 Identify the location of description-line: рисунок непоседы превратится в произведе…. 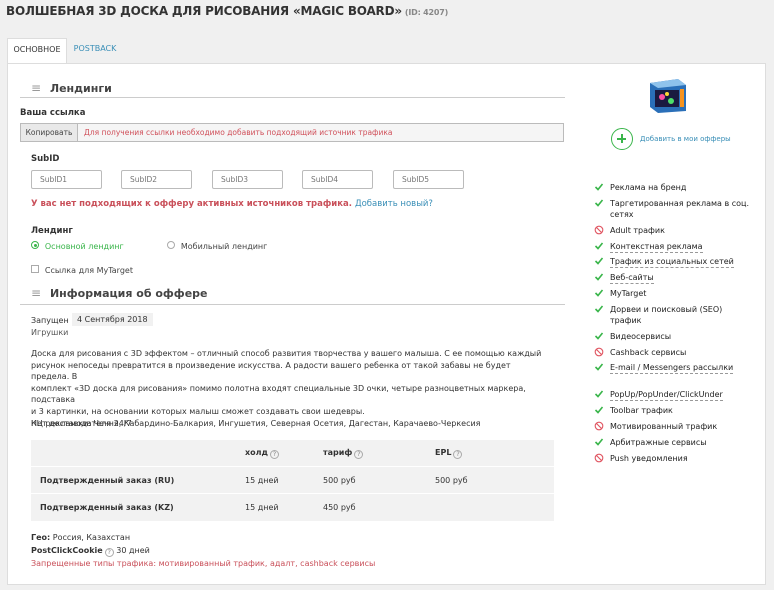
(271, 371).